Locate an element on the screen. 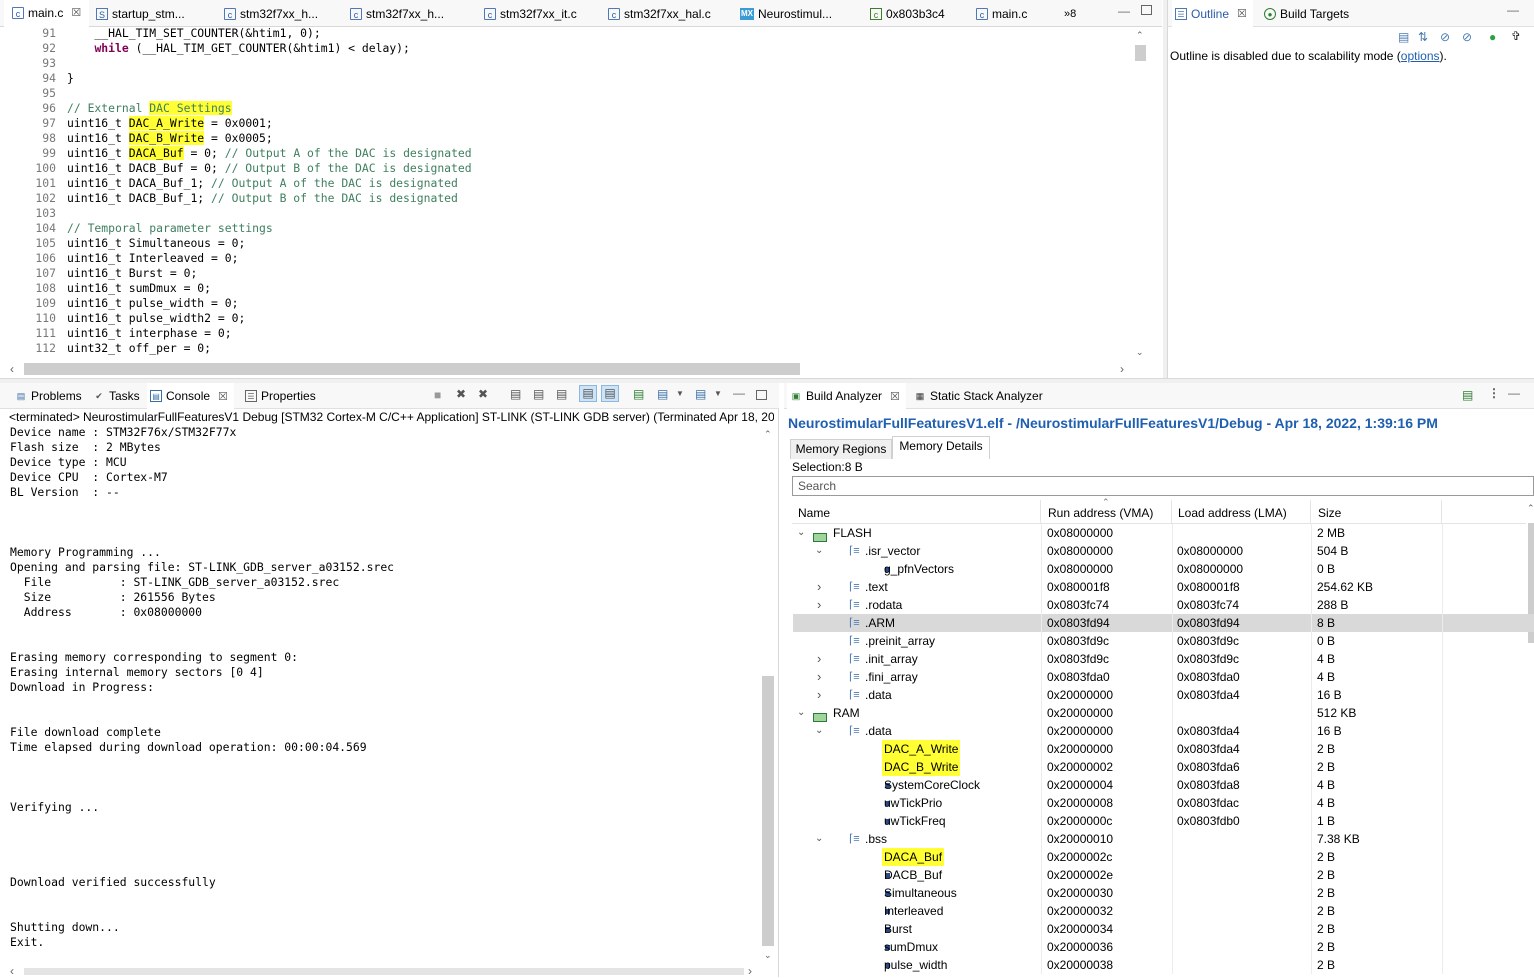  column-header-lma: Load address (LMA) is located at coordinates (1232, 513).